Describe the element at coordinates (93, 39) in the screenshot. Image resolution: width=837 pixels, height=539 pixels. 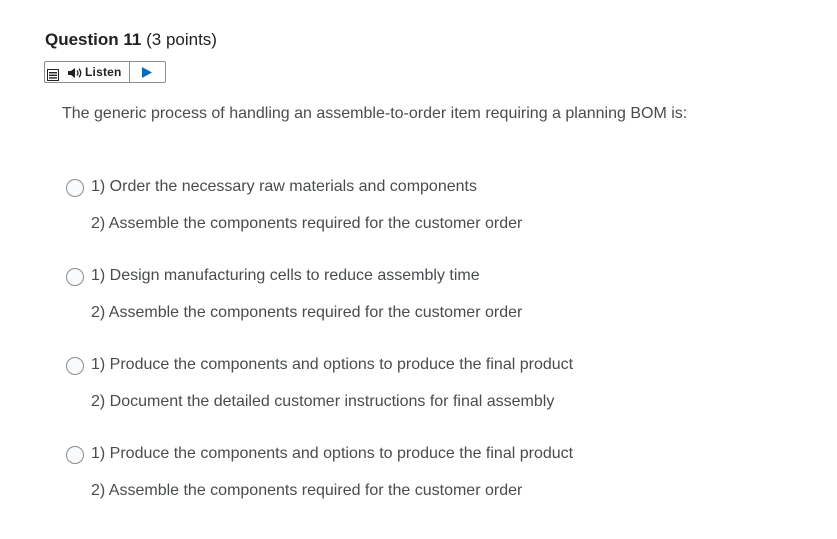
I see `question-title: Question 11` at that location.